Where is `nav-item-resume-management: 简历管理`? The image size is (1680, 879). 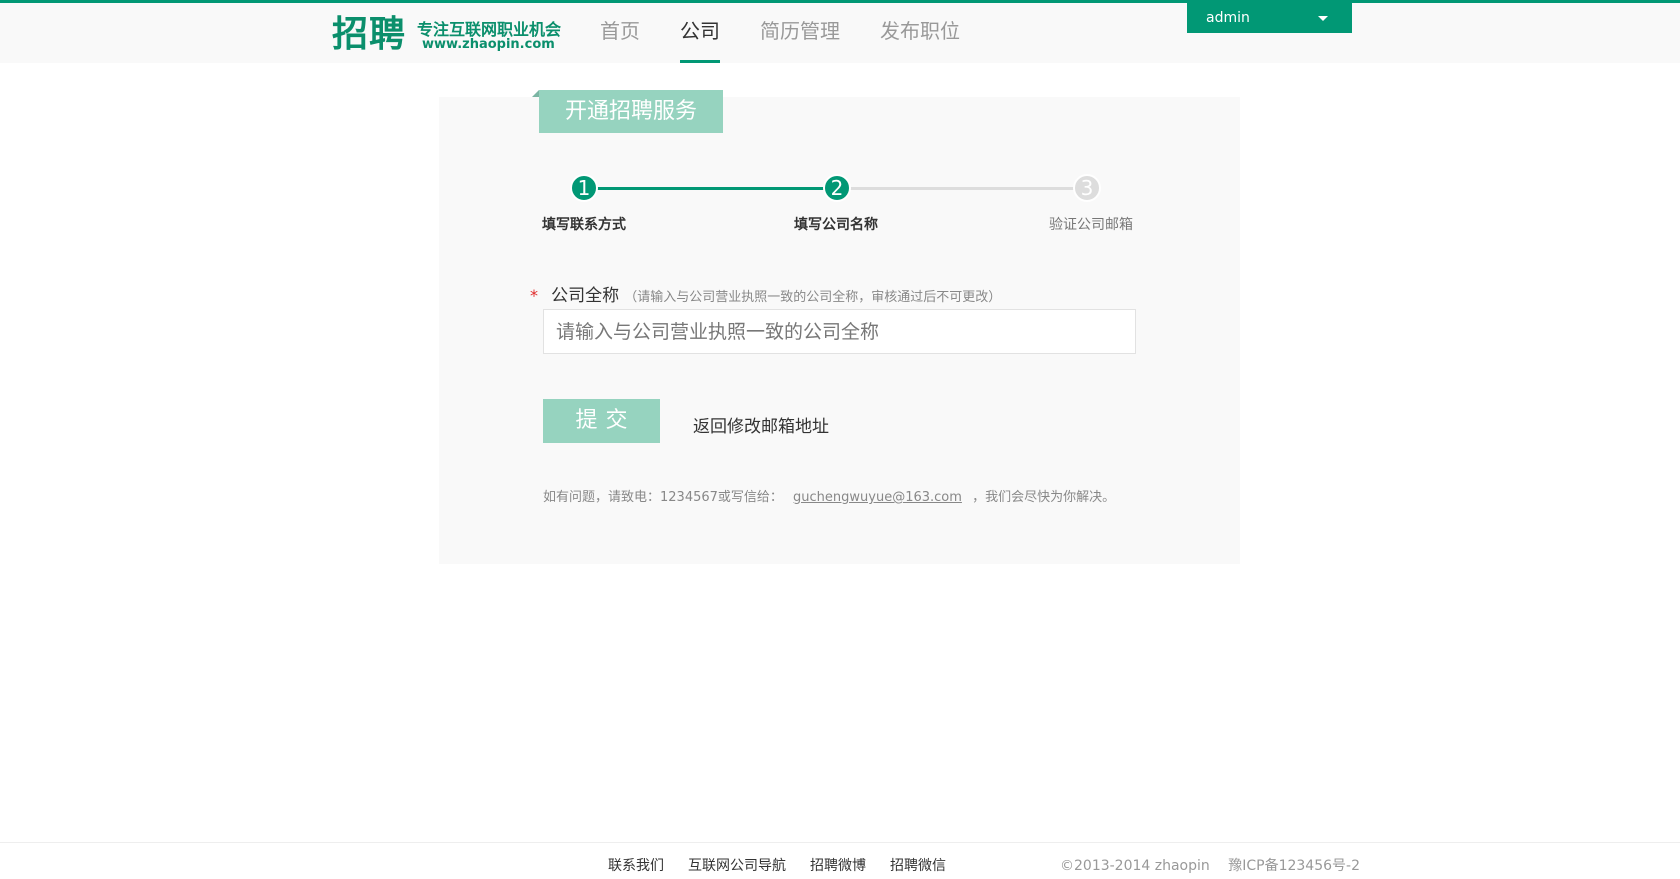 nav-item-resume-management: 简历管理 is located at coordinates (800, 33).